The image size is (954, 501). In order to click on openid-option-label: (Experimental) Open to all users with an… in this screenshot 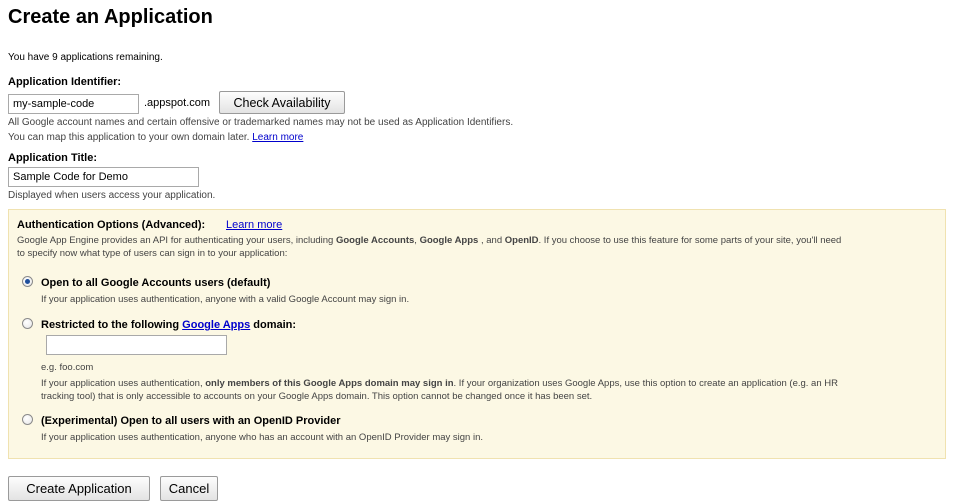, I will do `click(191, 421)`.